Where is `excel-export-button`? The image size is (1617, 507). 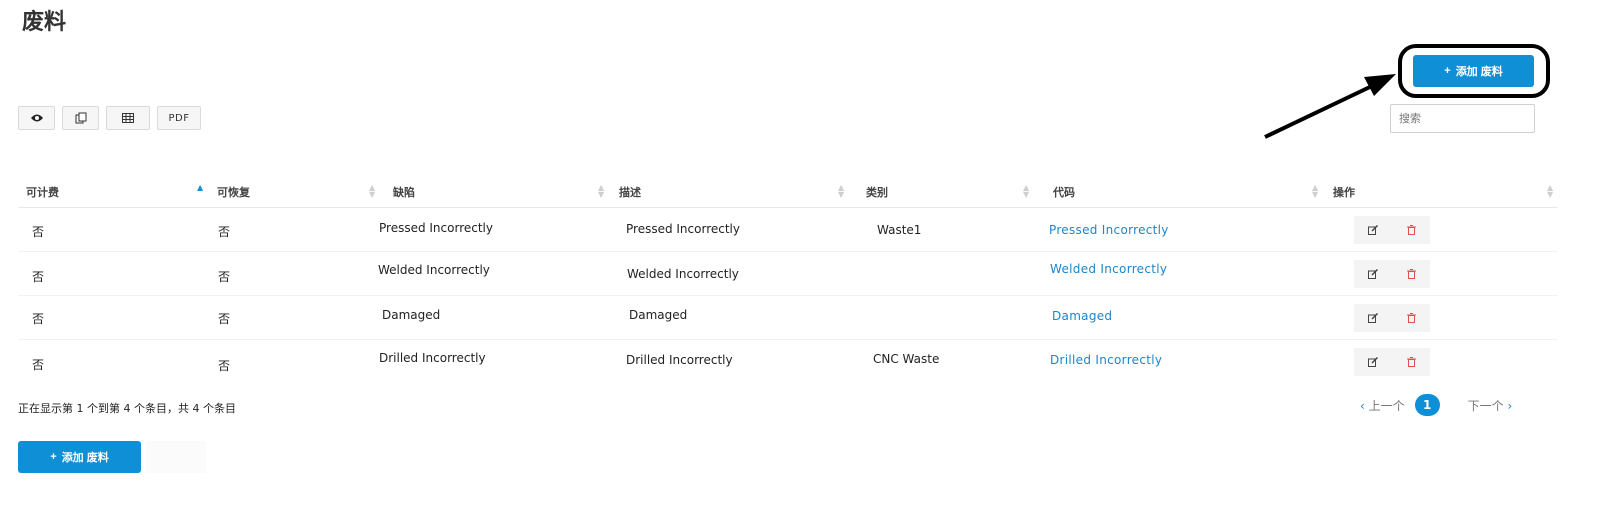 excel-export-button is located at coordinates (128, 118).